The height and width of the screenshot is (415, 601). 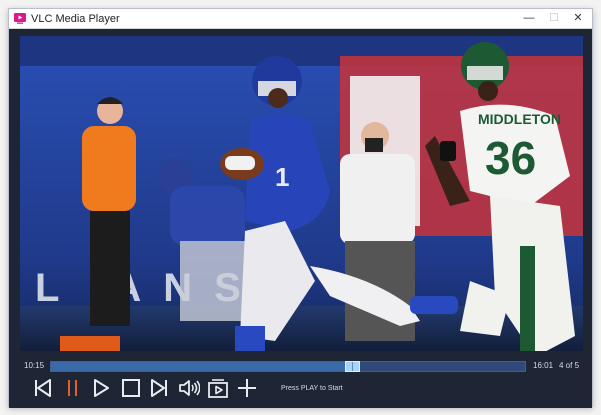 I want to click on play-button, so click(x=101, y=388).